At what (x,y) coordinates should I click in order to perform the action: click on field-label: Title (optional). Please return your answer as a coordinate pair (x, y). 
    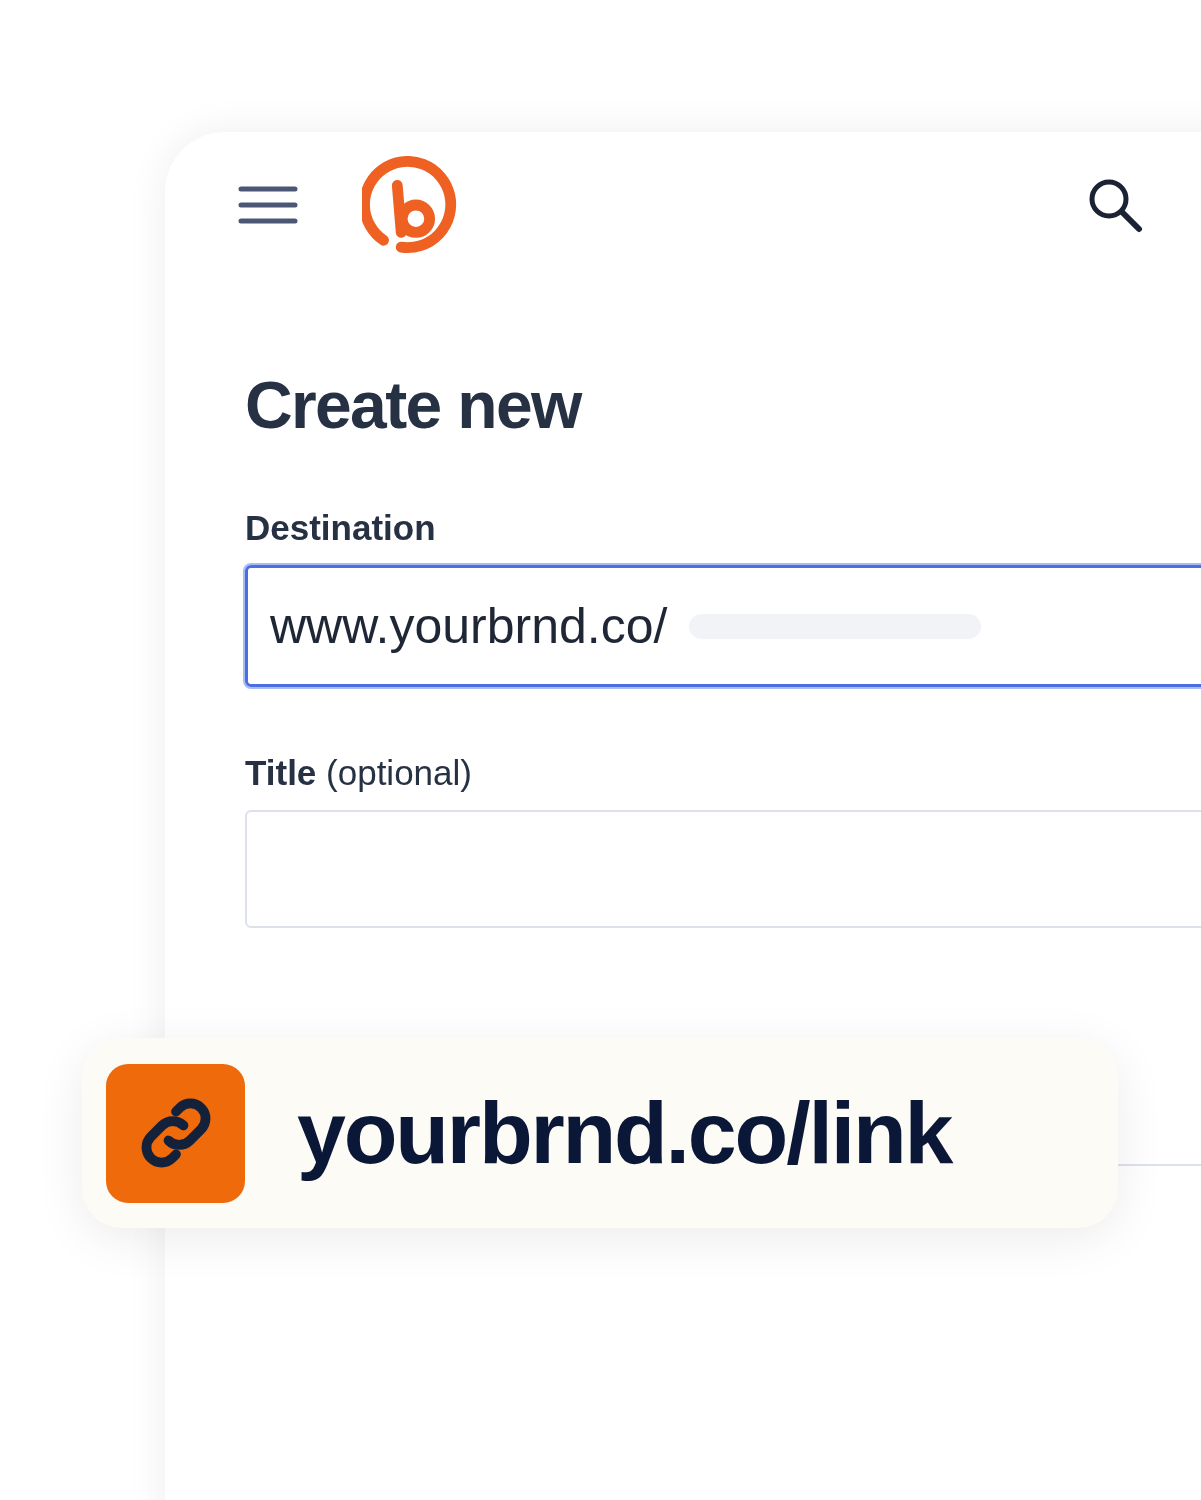
    Looking at the image, I should click on (359, 772).